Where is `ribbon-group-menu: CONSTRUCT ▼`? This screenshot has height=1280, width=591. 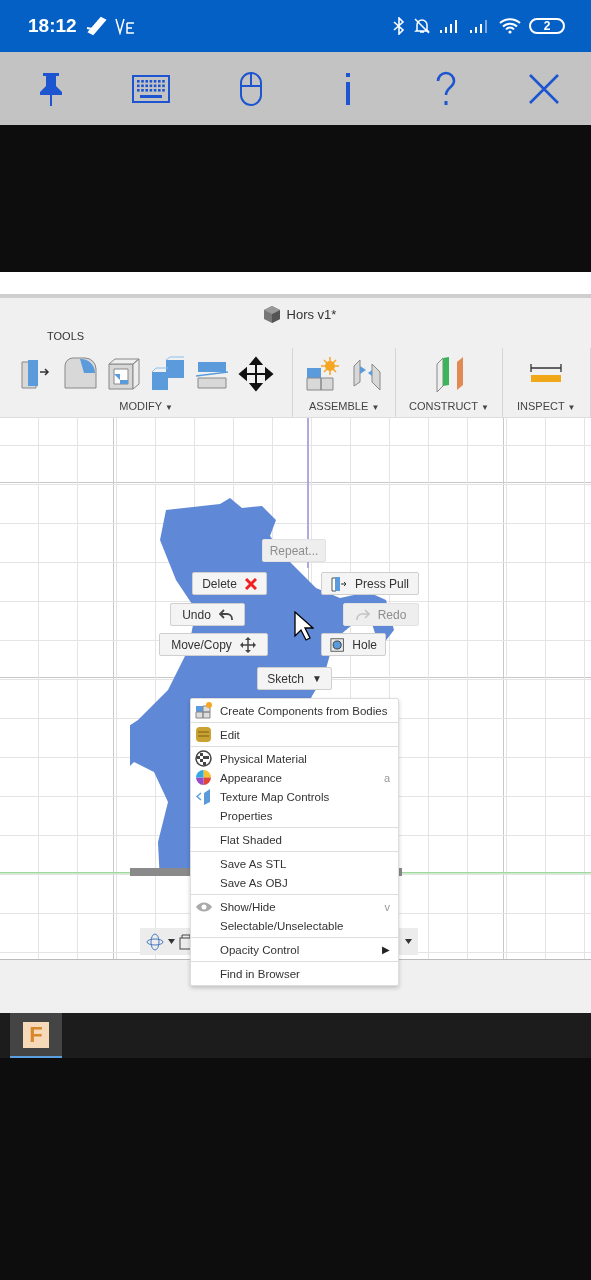 ribbon-group-menu: CONSTRUCT ▼ is located at coordinates (448, 406).